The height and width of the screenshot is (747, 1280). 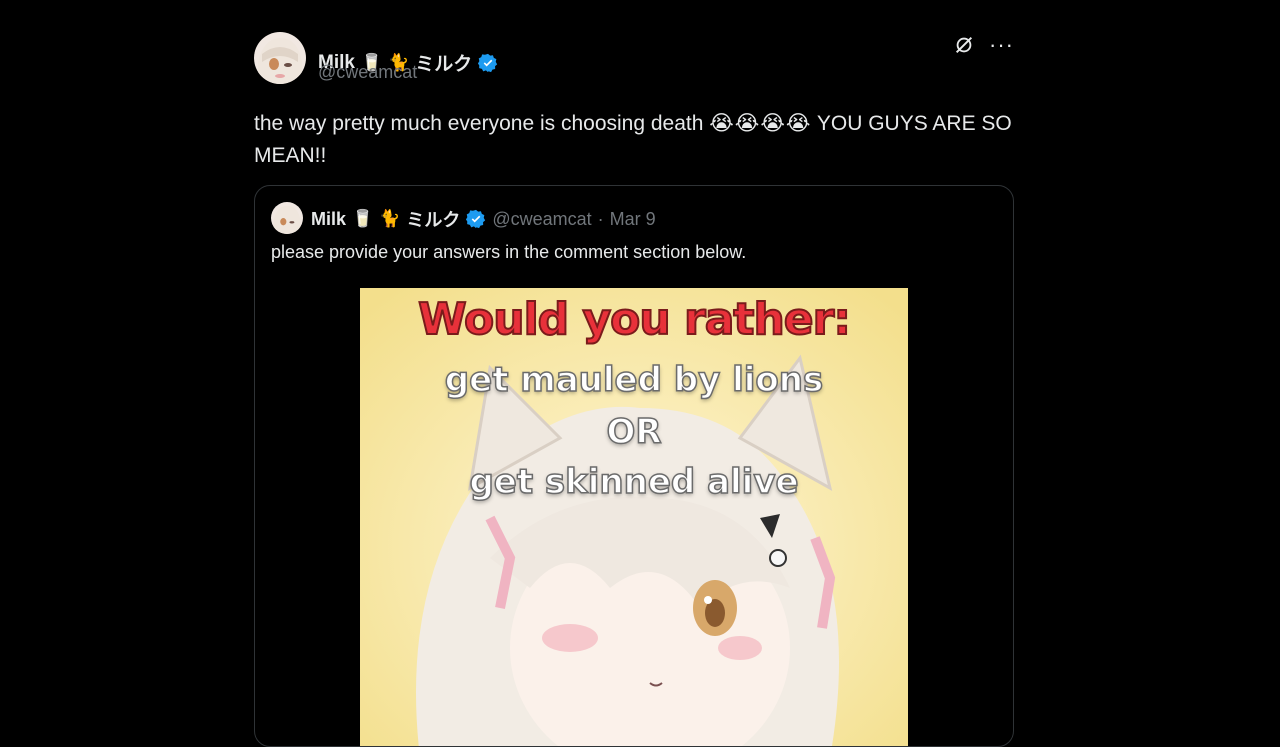 I want to click on milk-glass-icon: 🥛, so click(x=363, y=218).